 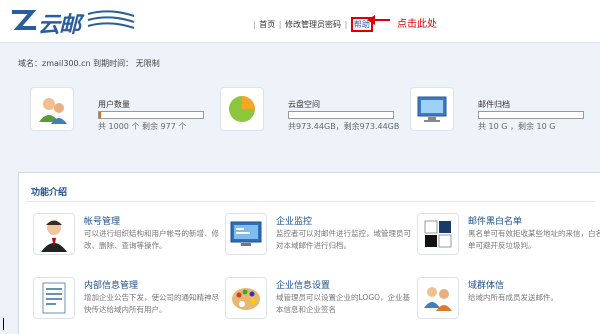 What do you see at coordinates (54, 298) in the screenshot?
I see `document-icon` at bounding box center [54, 298].